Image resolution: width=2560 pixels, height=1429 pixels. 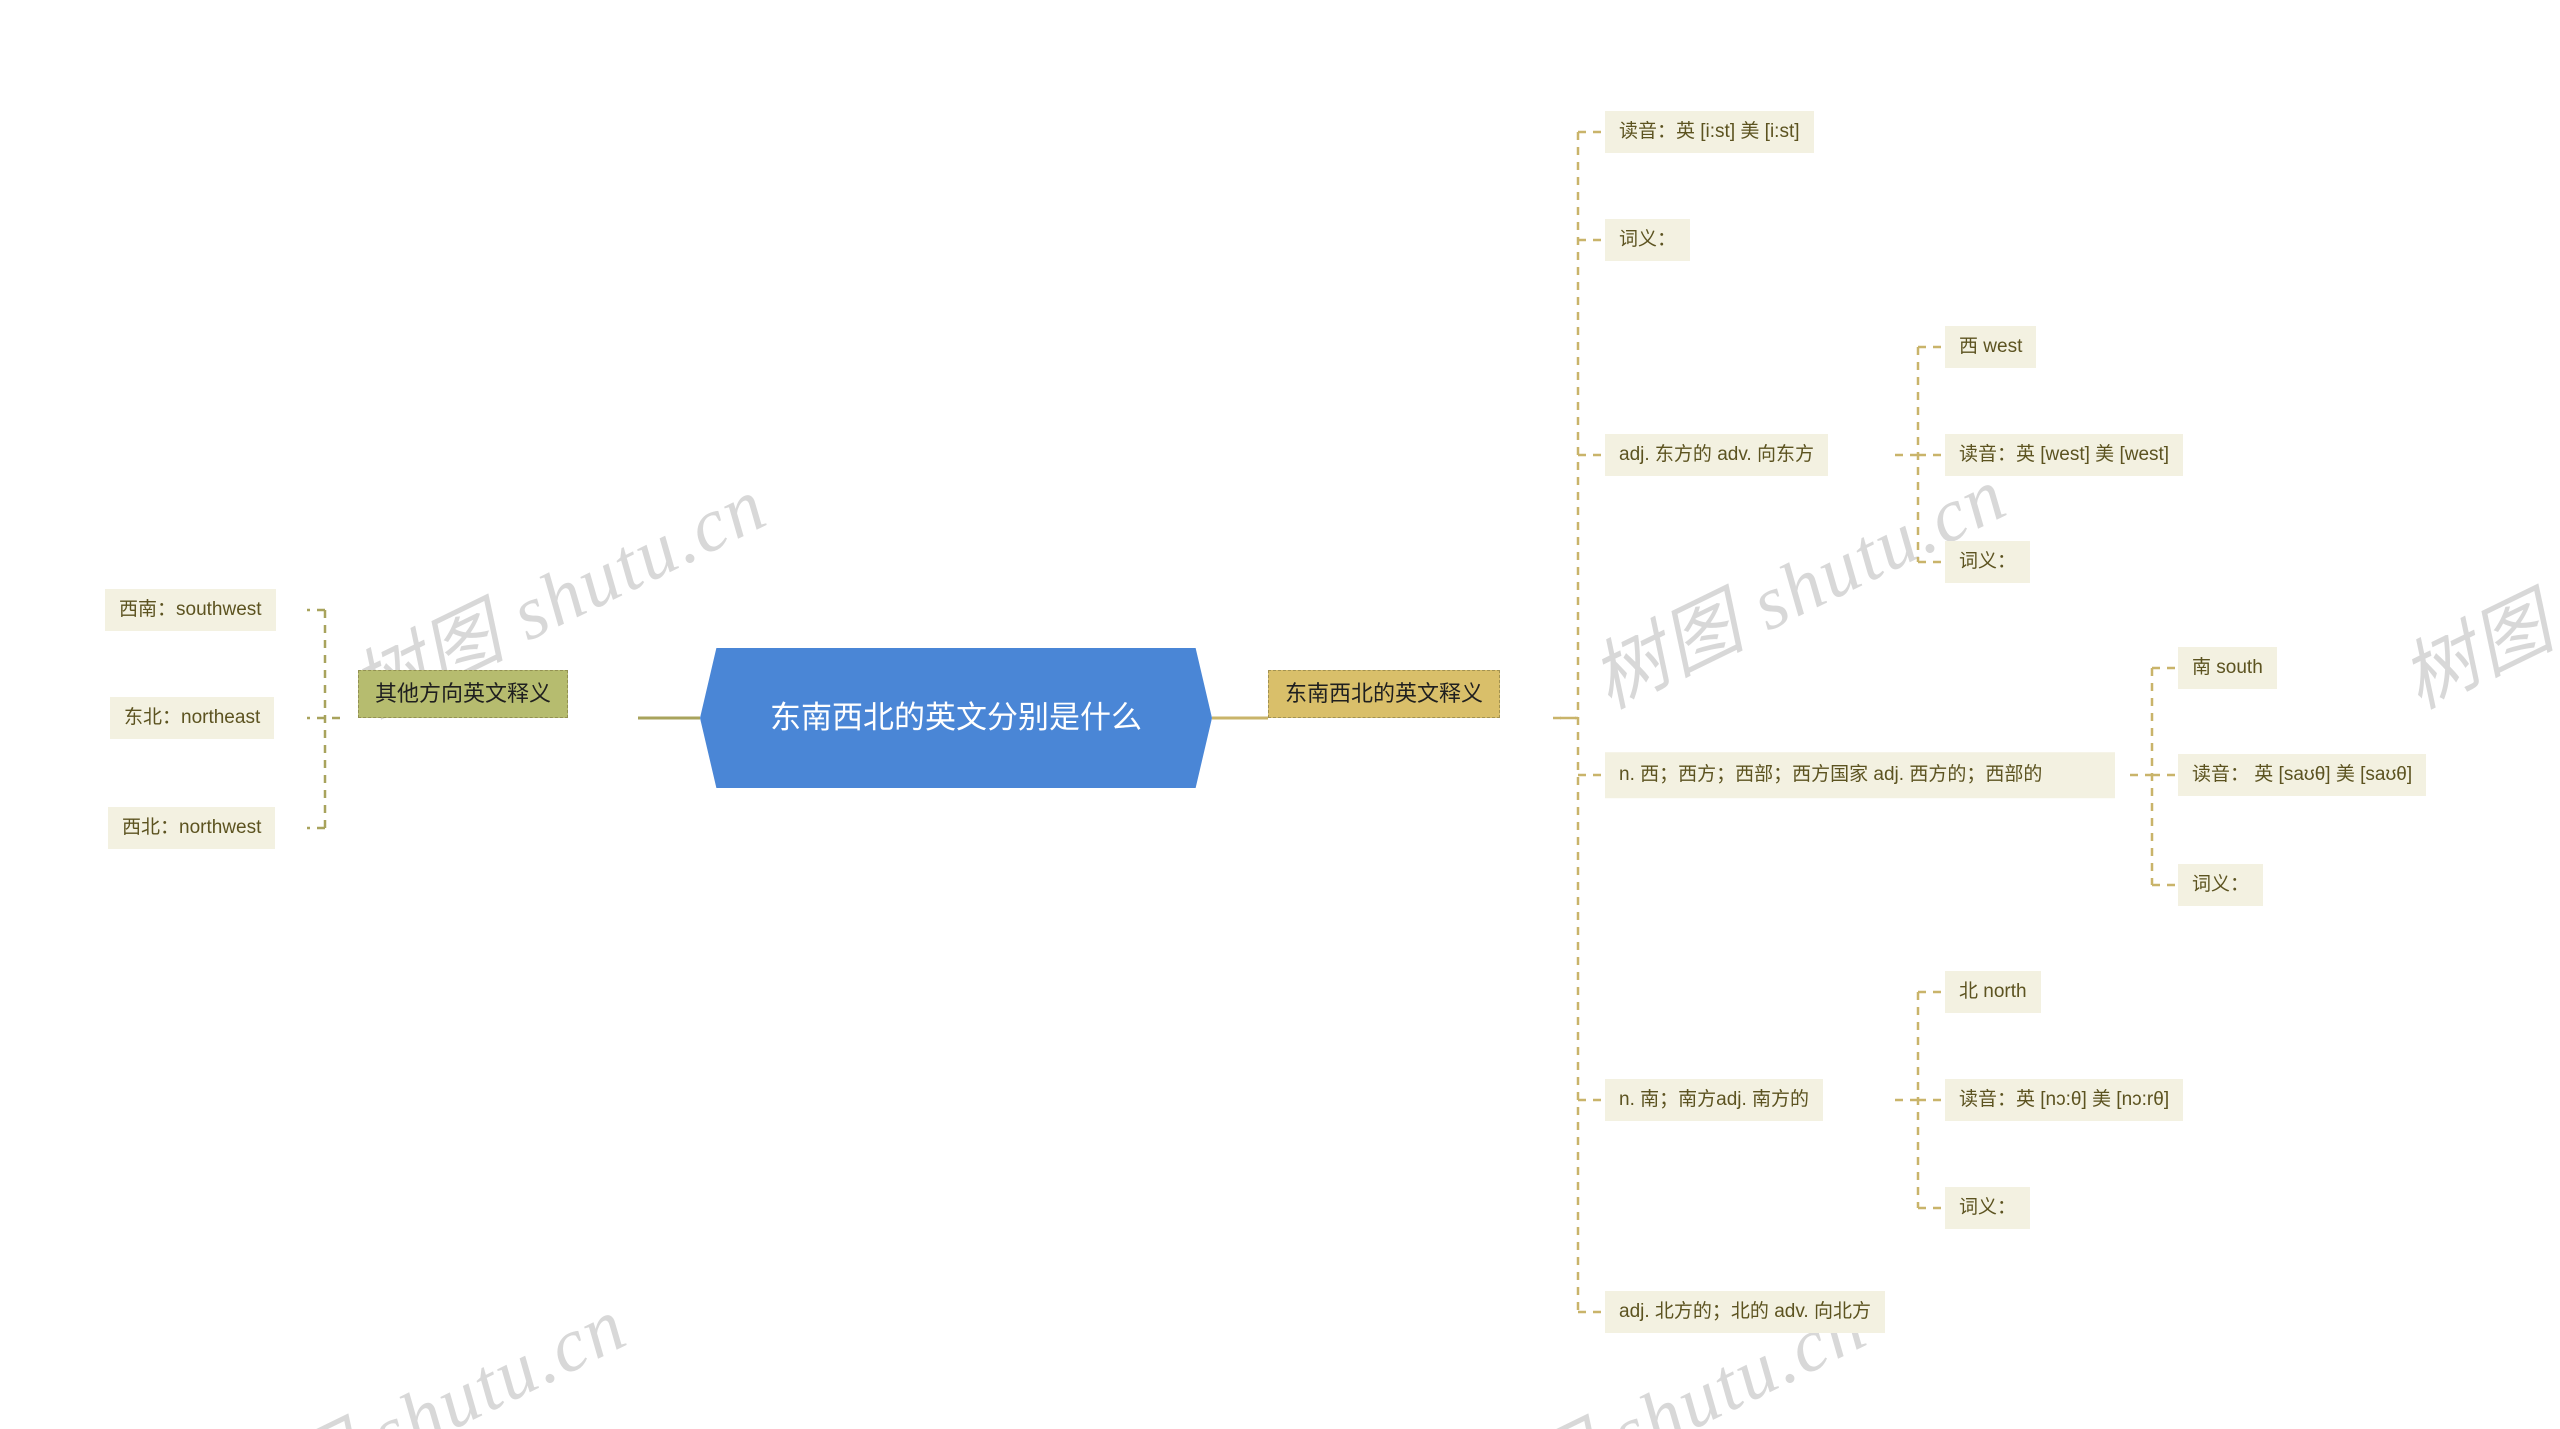 I want to click on node-north-definition: 词义：, so click(x=1988, y=1208).